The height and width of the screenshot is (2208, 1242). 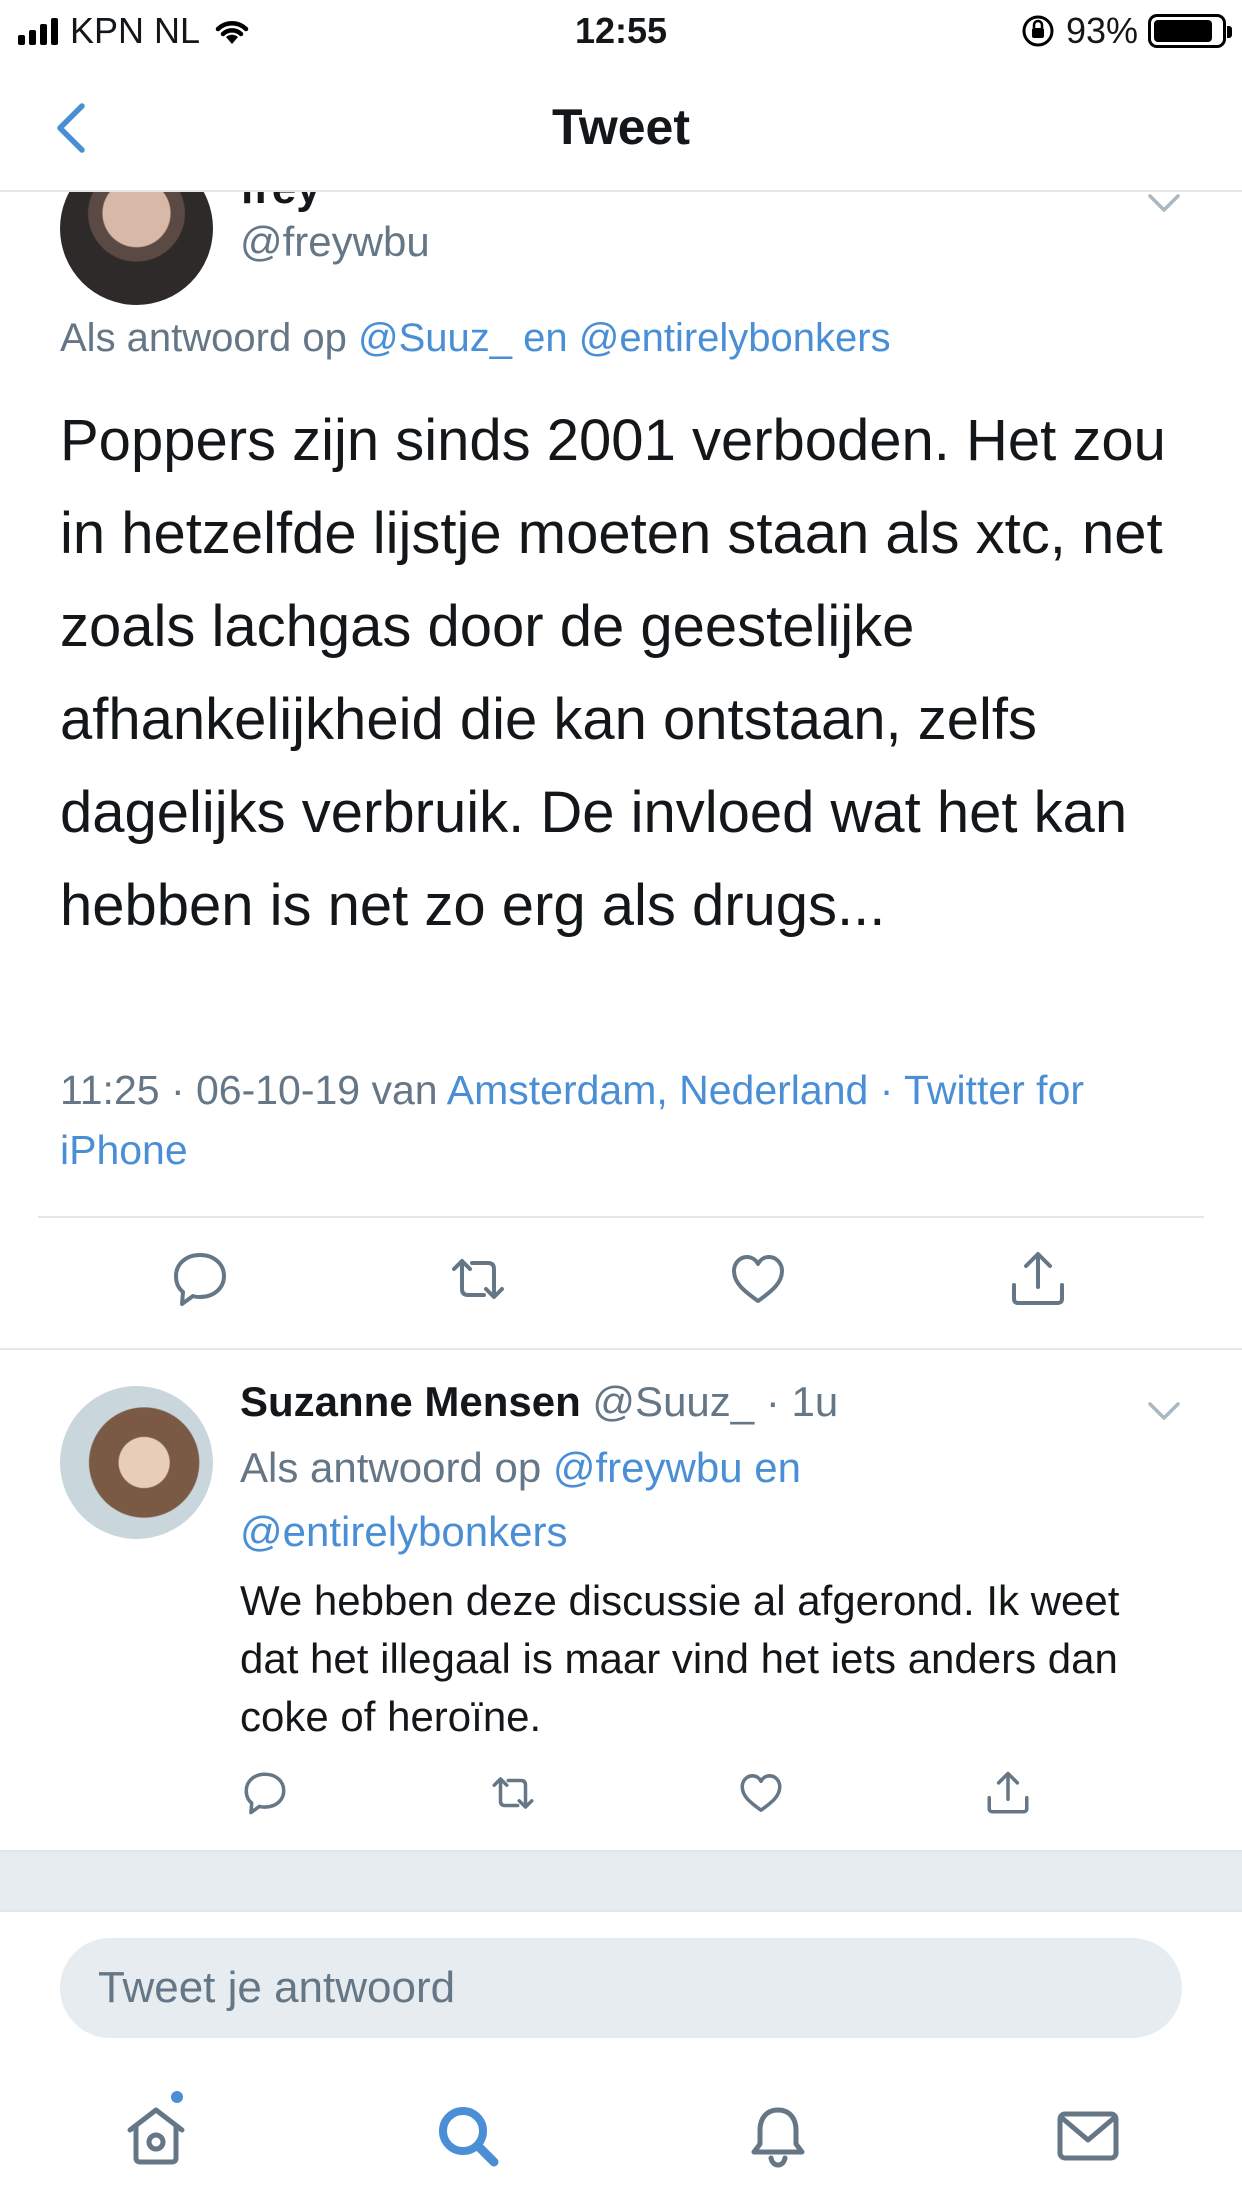 I want to click on battery-icon, so click(x=1190, y=31).